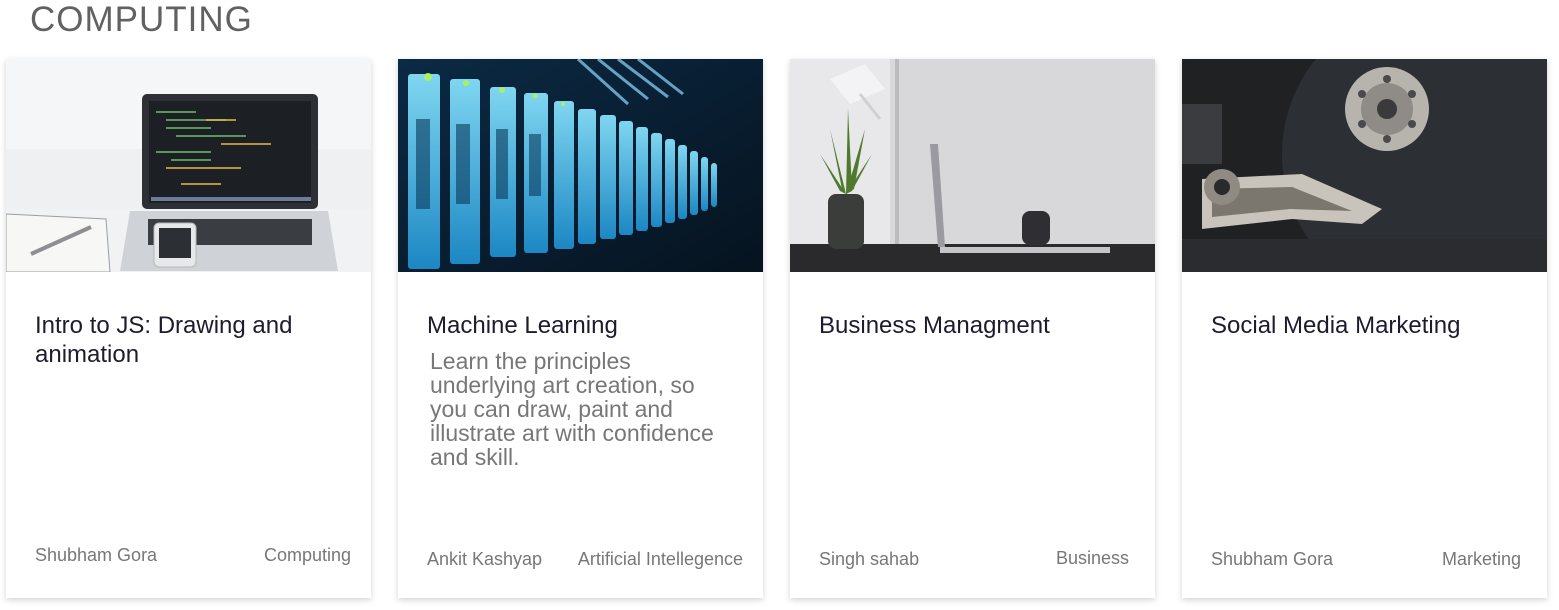 This screenshot has width=1559, height=610. Describe the element at coordinates (185, 340) in the screenshot. I see `course-title: Intro to JS: Drawing and animation` at that location.